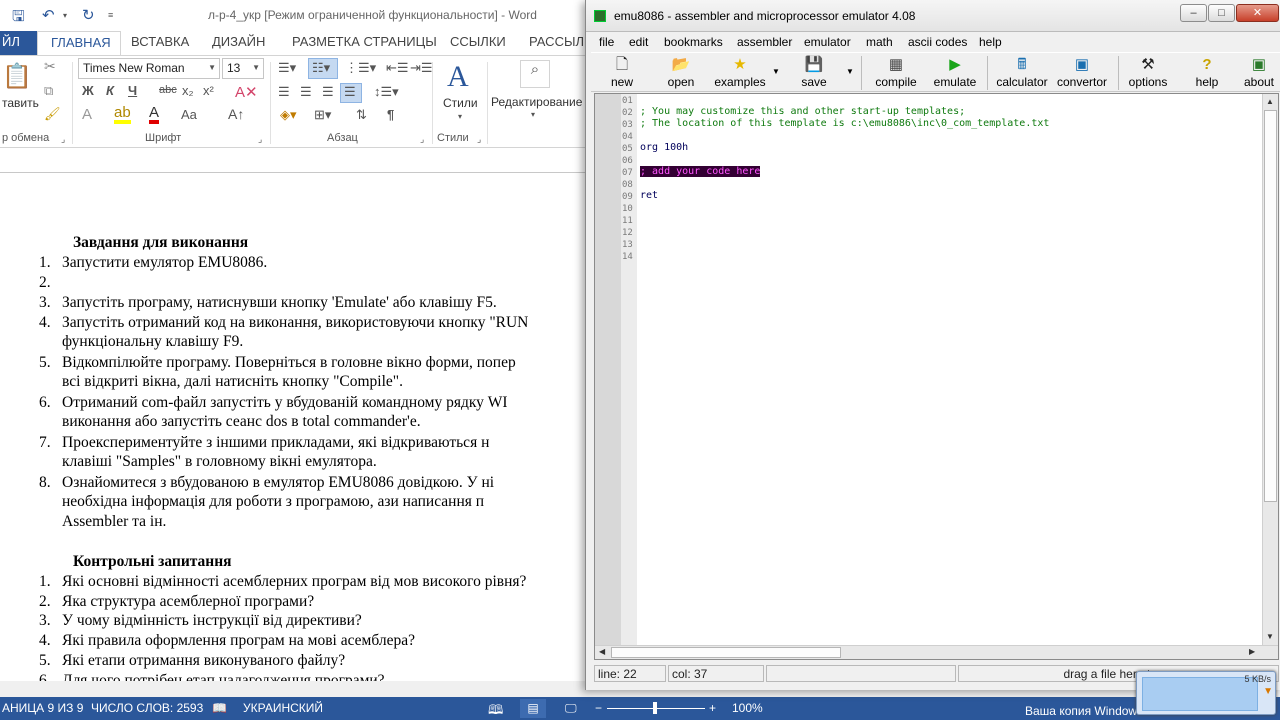 The height and width of the screenshot is (720, 1280). What do you see at coordinates (990, 42) in the screenshot?
I see `menu-help: help` at bounding box center [990, 42].